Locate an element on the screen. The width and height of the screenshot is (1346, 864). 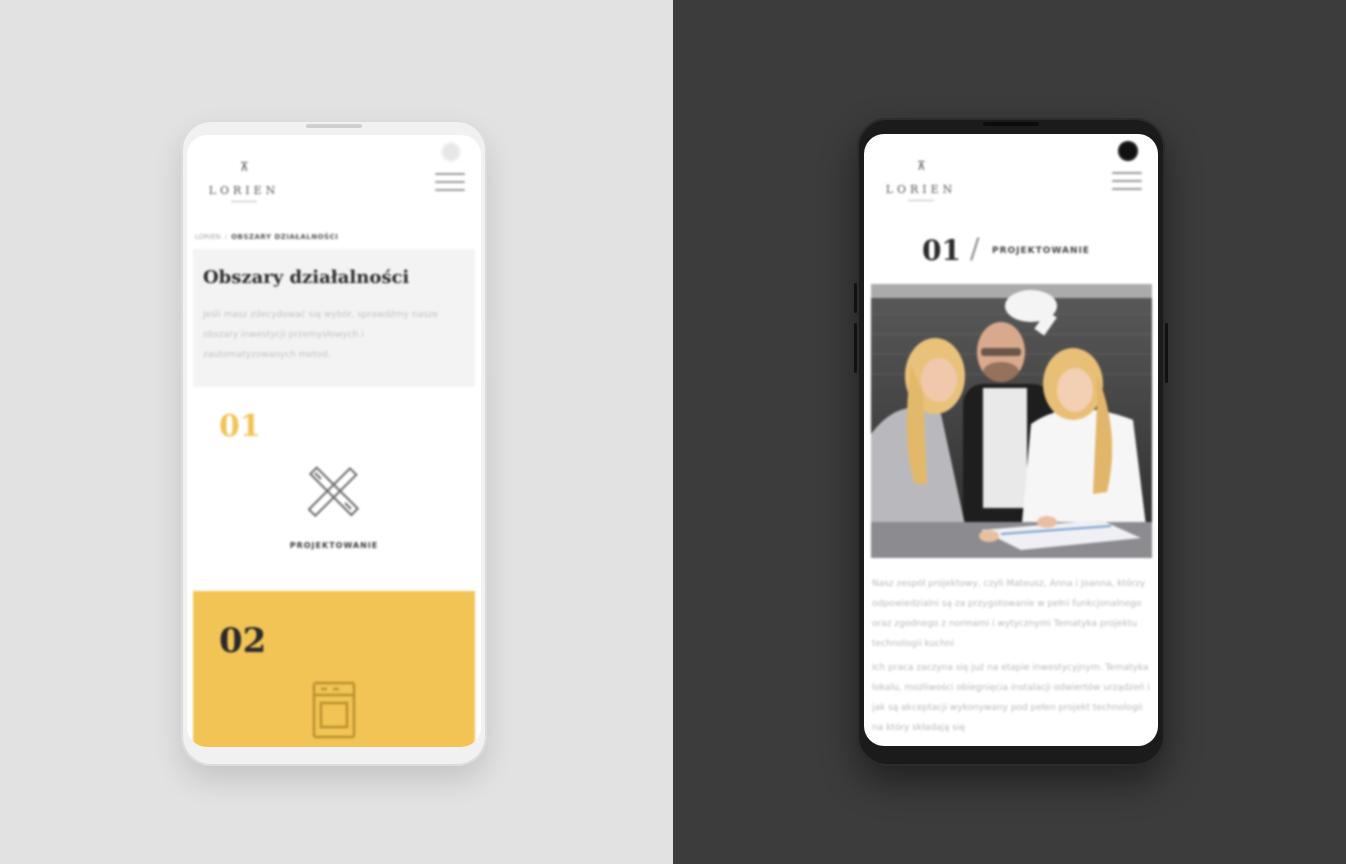
section-slash: / is located at coordinates (975, 248).